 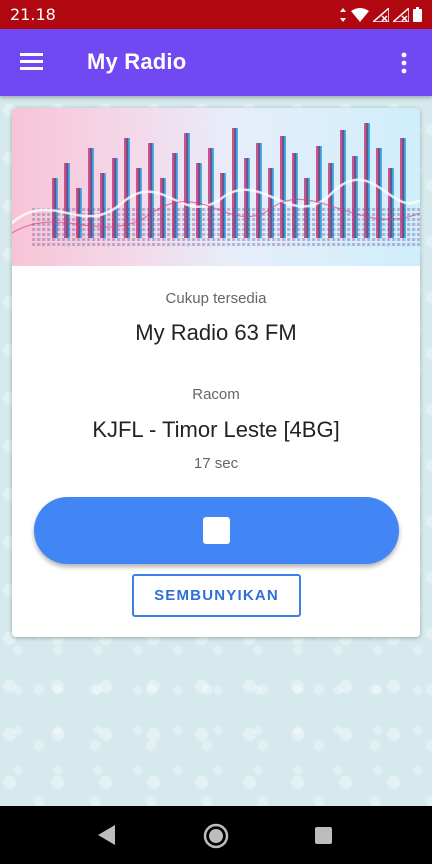 What do you see at coordinates (360, 14) in the screenshot?
I see `wifi-icon` at bounding box center [360, 14].